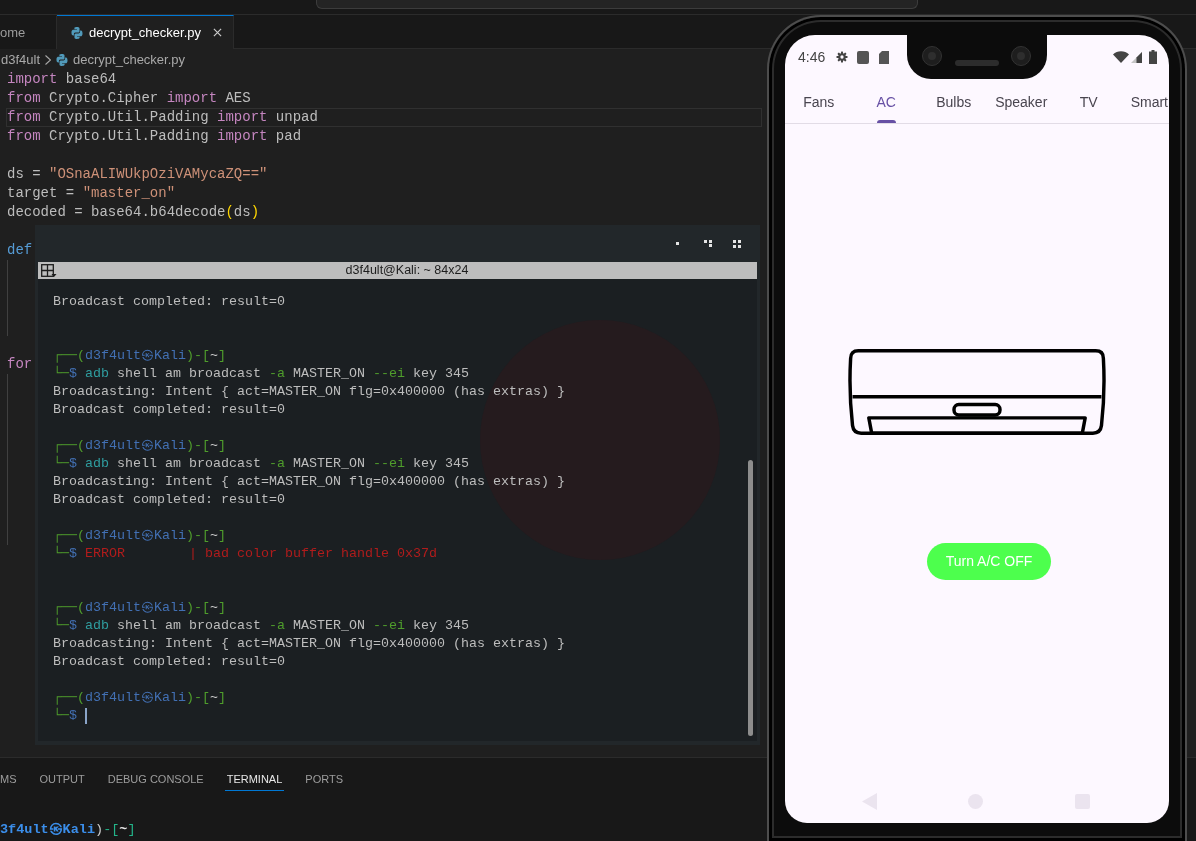 The image size is (1196, 841). I want to click on code-line: import base64, so click(62, 79).